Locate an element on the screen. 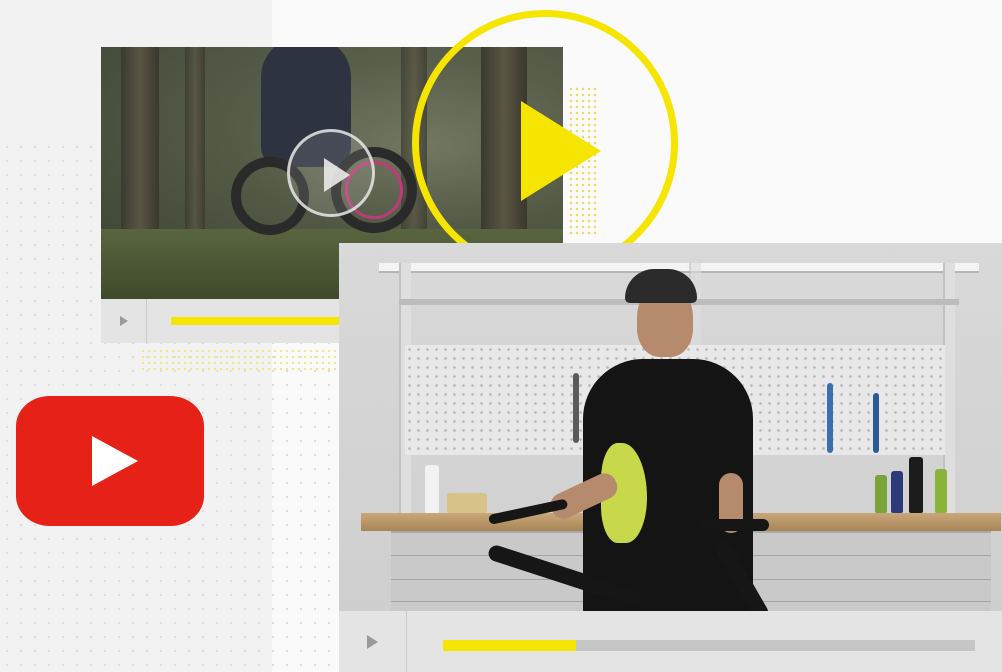 This screenshot has height=672, width=1002. progress-bar is located at coordinates (709, 645).